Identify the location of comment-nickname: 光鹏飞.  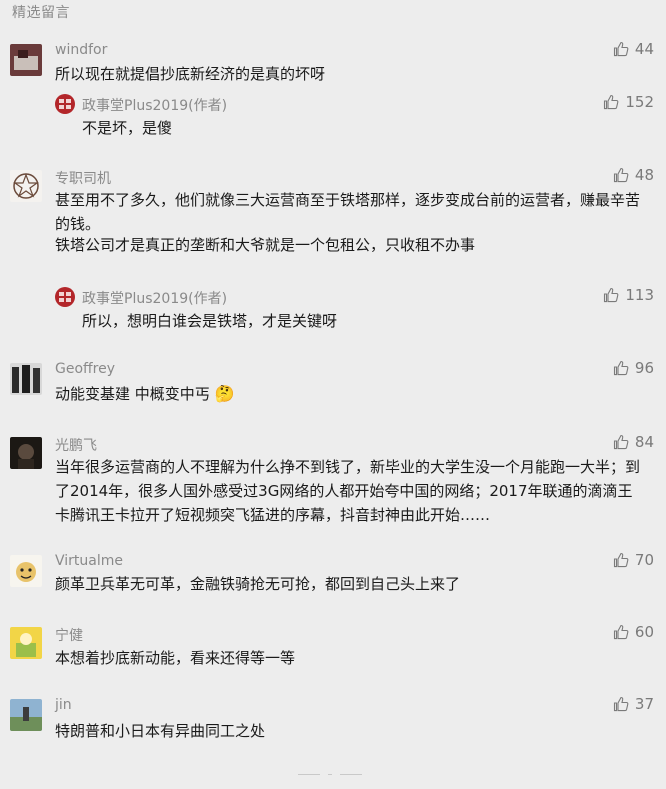
(76, 445).